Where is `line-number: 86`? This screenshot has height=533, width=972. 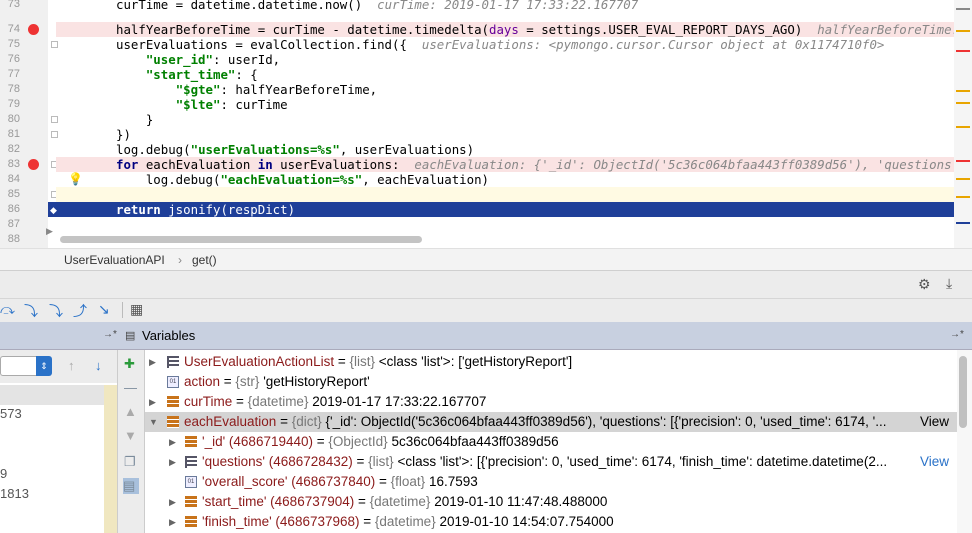
line-number: 86 is located at coordinates (13, 209).